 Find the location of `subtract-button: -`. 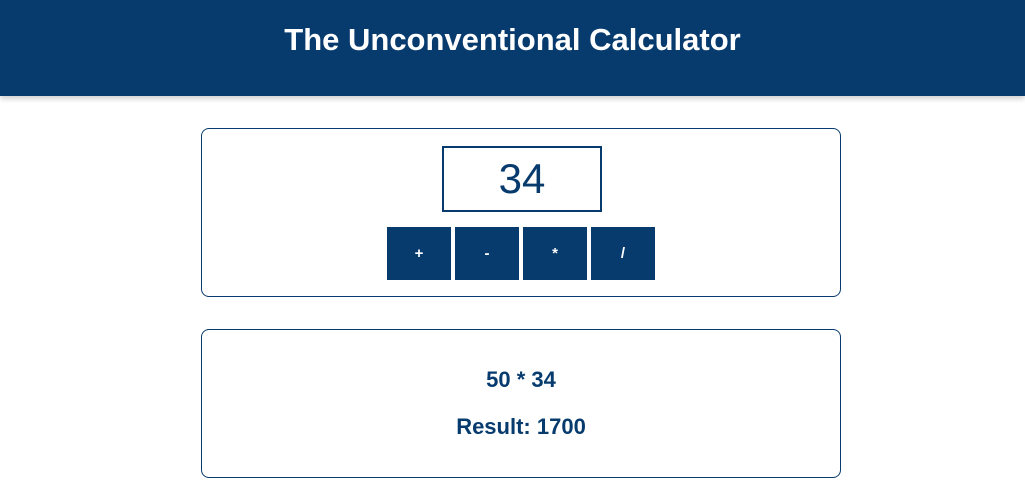

subtract-button: - is located at coordinates (487, 253).